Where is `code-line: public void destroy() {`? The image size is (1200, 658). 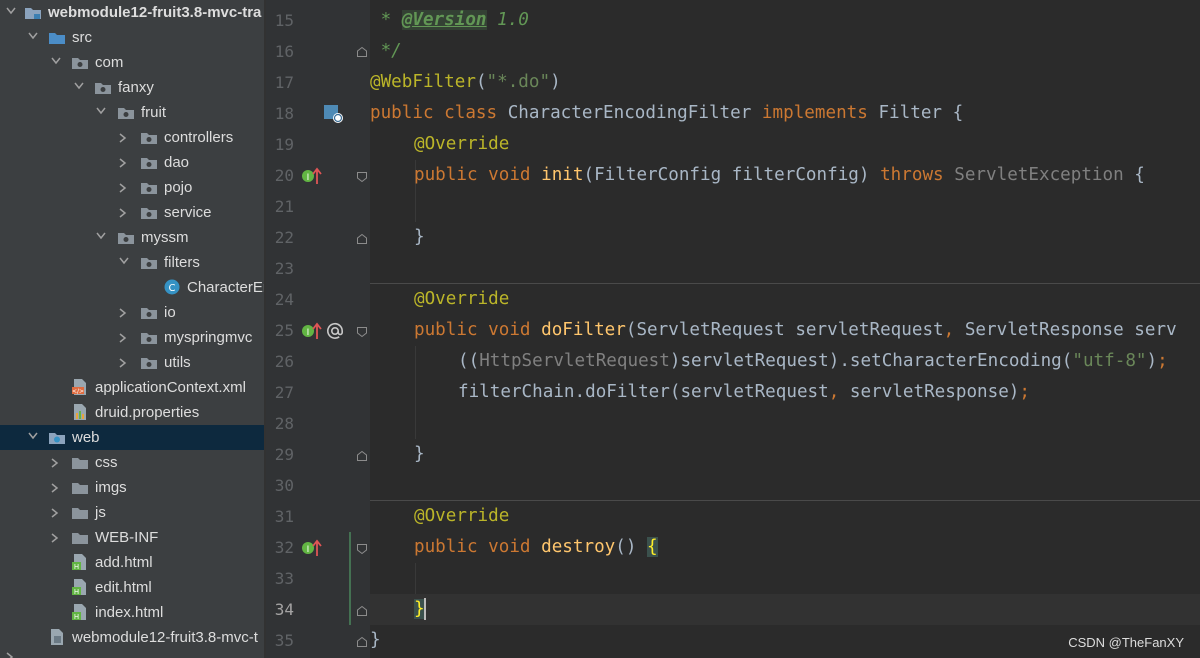 code-line: public void destroy() { is located at coordinates (536, 547).